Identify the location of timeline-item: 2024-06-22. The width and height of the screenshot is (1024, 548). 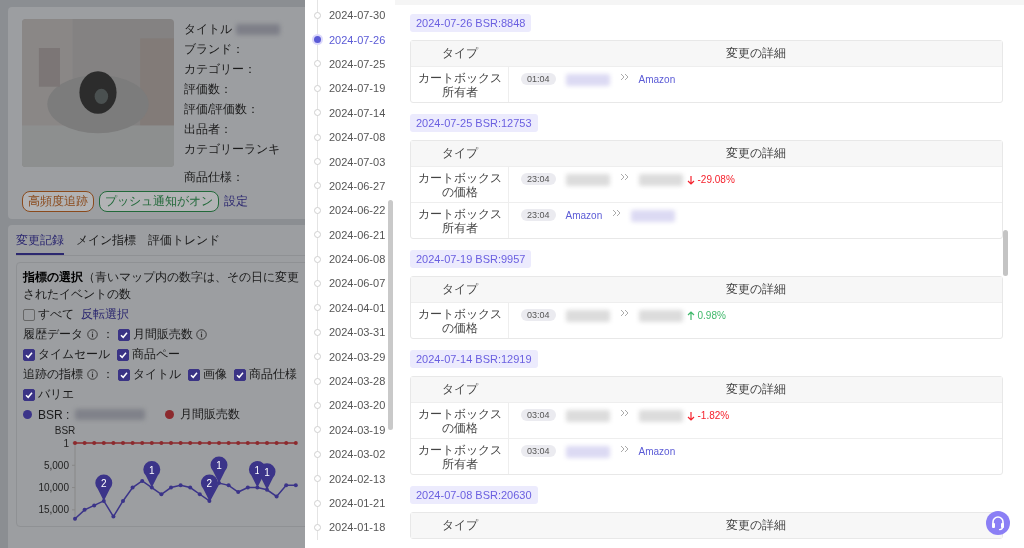
(350, 210).